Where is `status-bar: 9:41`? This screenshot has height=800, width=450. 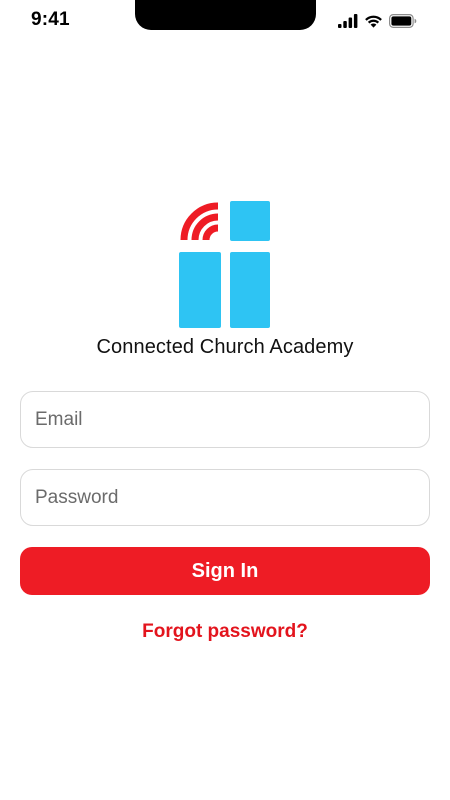
status-bar: 9:41 is located at coordinates (225, 22).